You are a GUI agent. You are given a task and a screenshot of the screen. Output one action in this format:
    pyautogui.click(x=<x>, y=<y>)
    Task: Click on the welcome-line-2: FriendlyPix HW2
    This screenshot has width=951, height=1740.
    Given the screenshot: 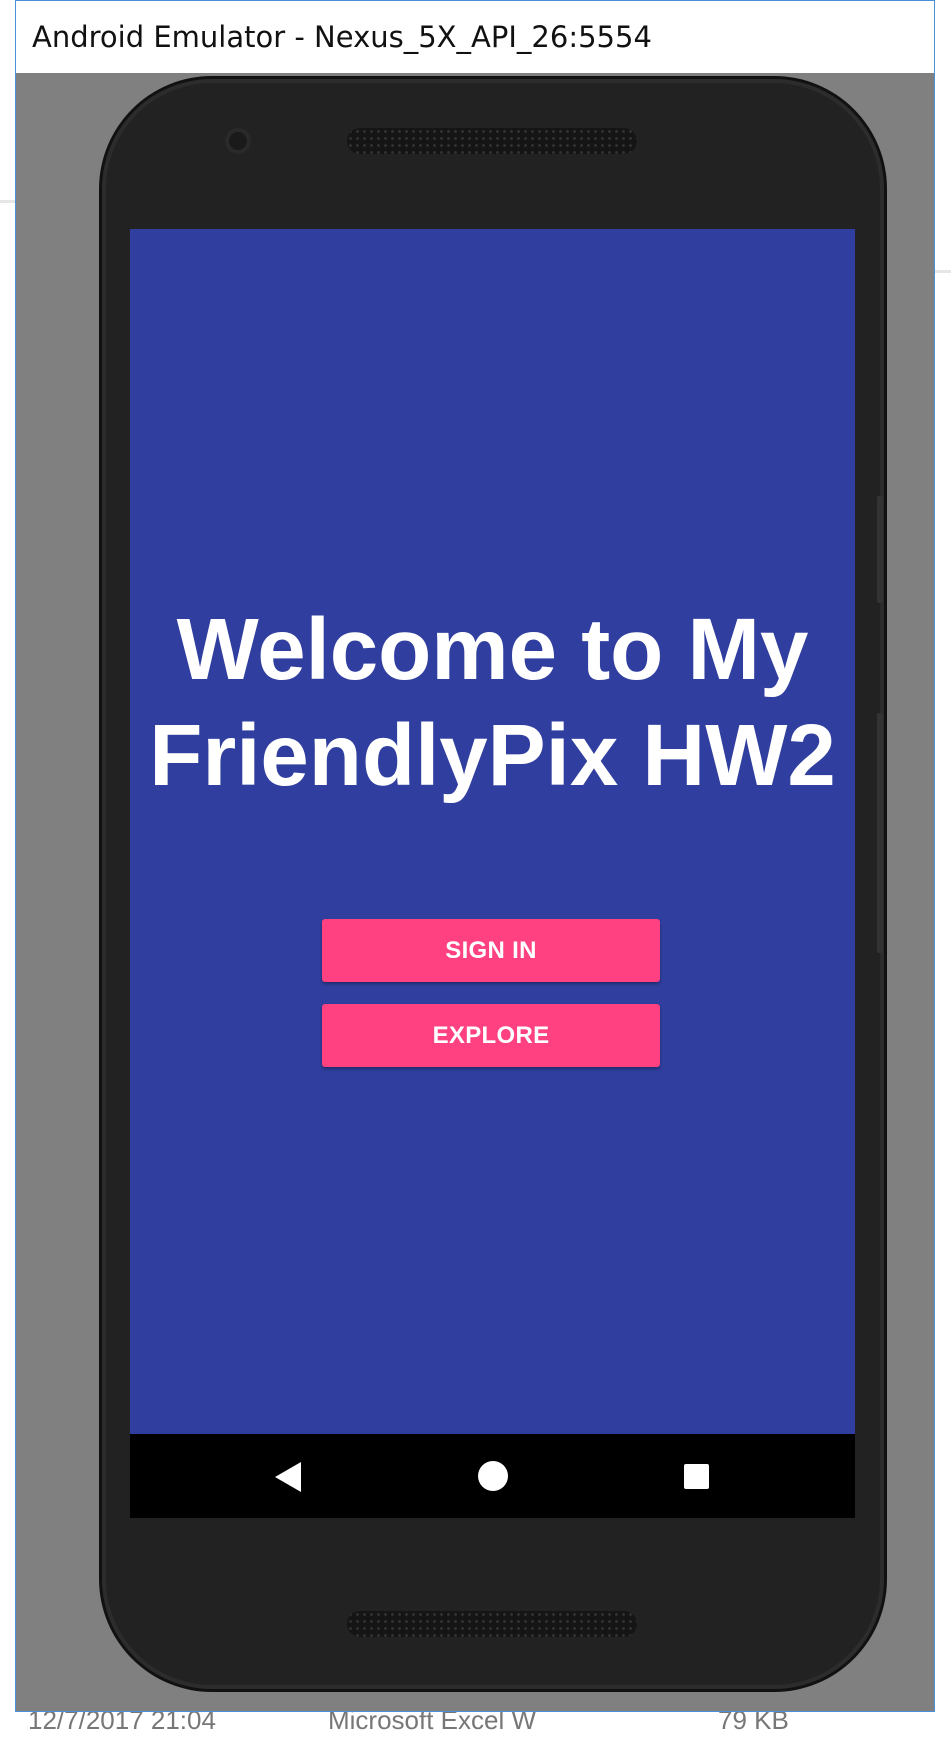 What is the action you would take?
    pyautogui.click(x=492, y=755)
    